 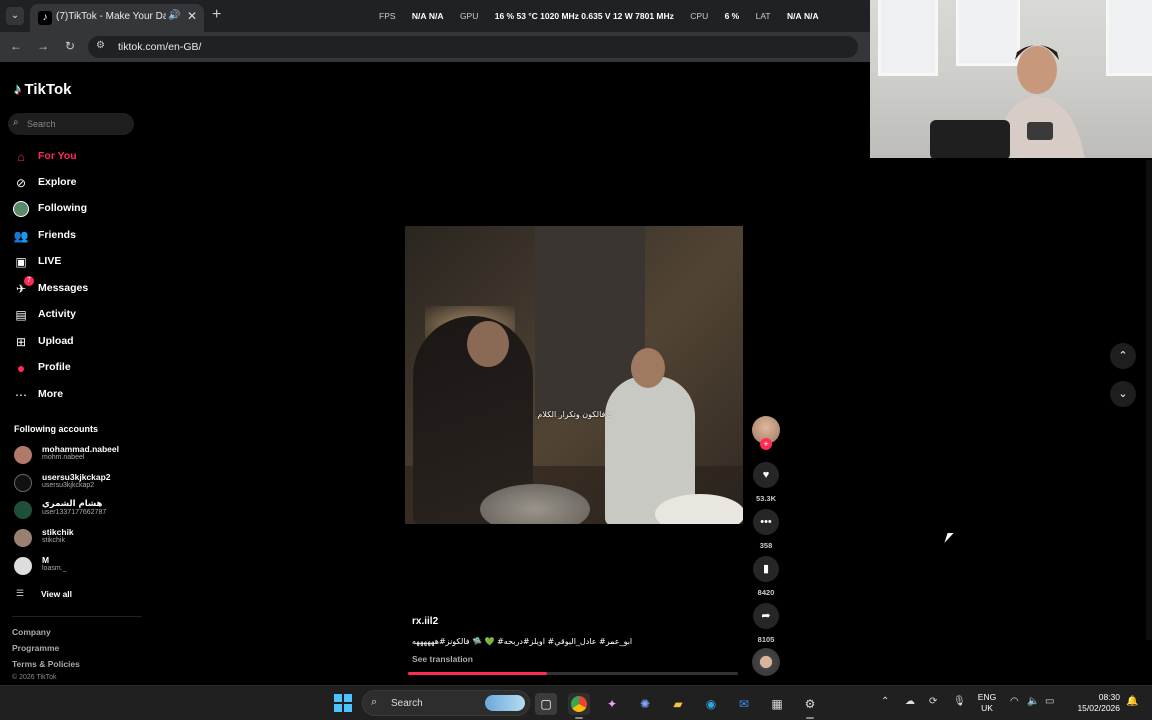 I want to click on nav-label: Activity, so click(x=57, y=314).